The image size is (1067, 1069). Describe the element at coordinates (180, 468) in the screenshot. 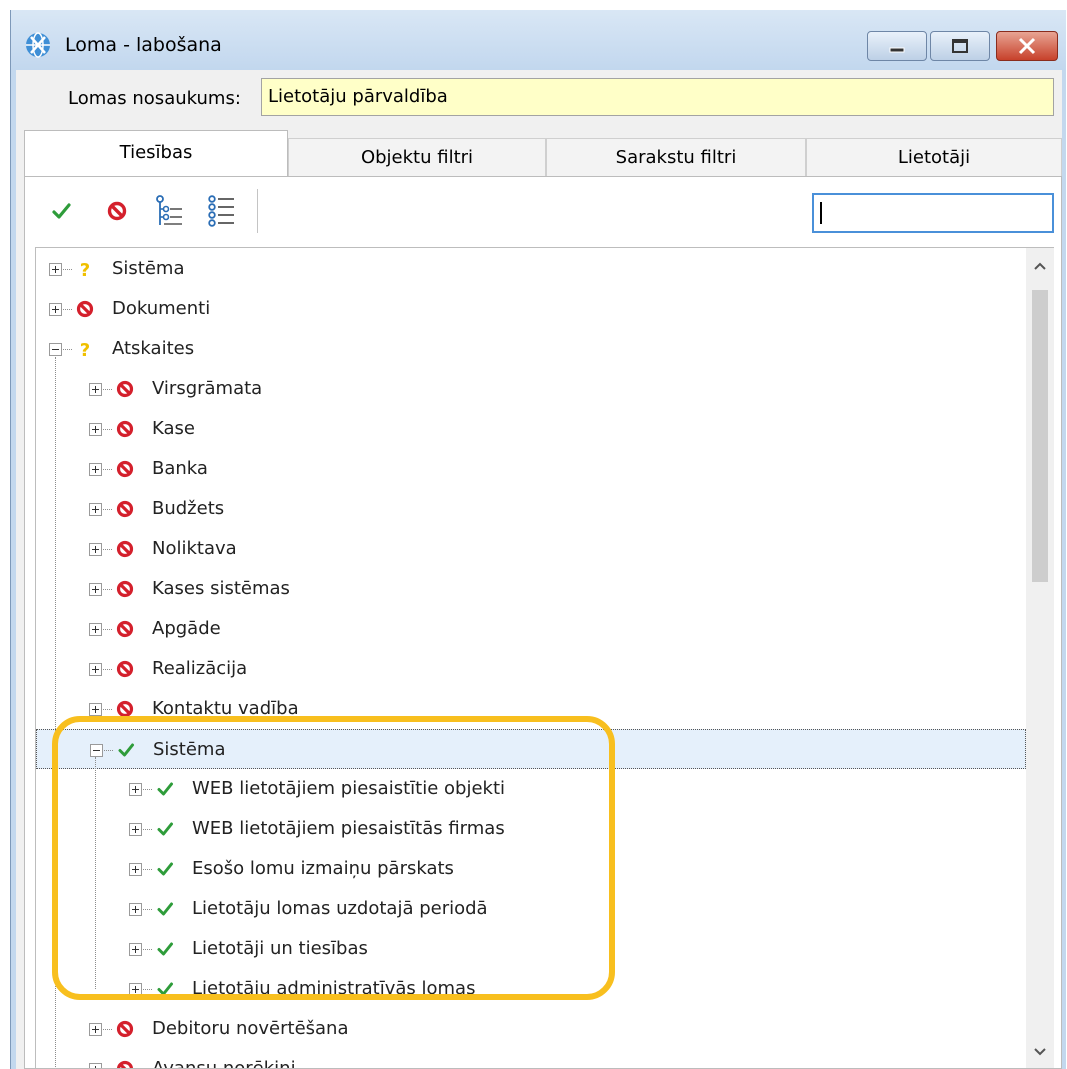

I see `tree-item-label: Banka` at that location.